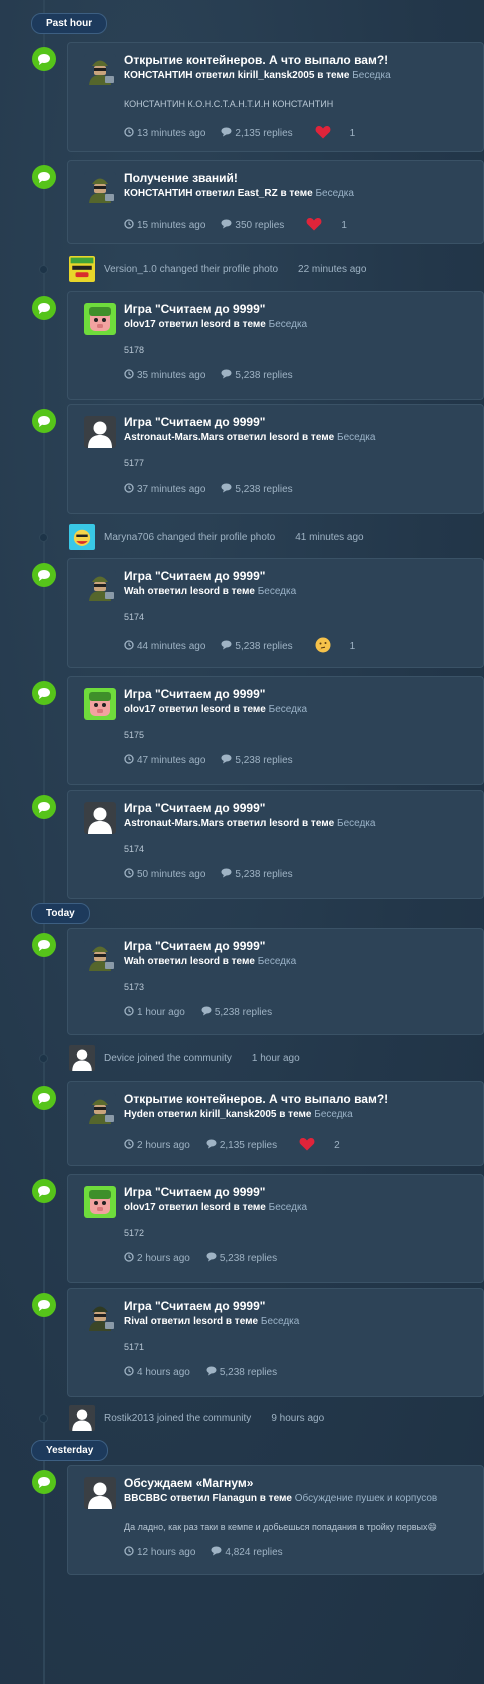 This screenshot has width=484, height=1684. What do you see at coordinates (159, 1552) in the screenshot?
I see `post-time: 12 hours ago` at bounding box center [159, 1552].